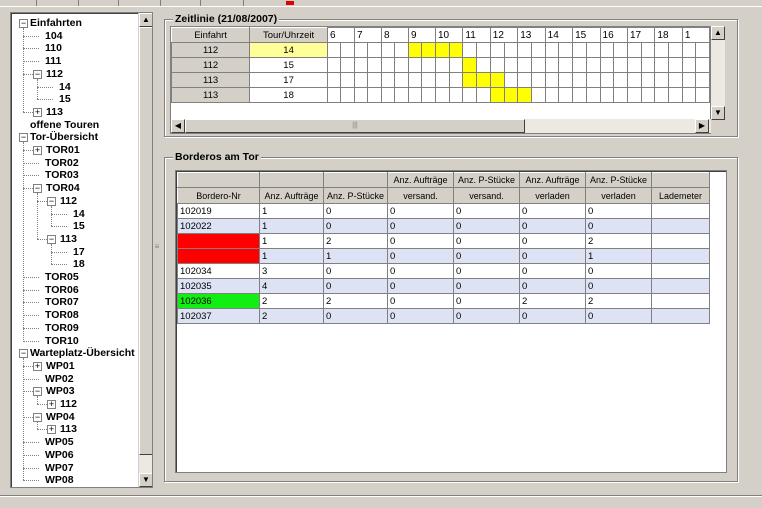  Describe the element at coordinates (443, 286) in the screenshot. I see `bordero-row: 102035 4 0 0 0 0 0` at that location.